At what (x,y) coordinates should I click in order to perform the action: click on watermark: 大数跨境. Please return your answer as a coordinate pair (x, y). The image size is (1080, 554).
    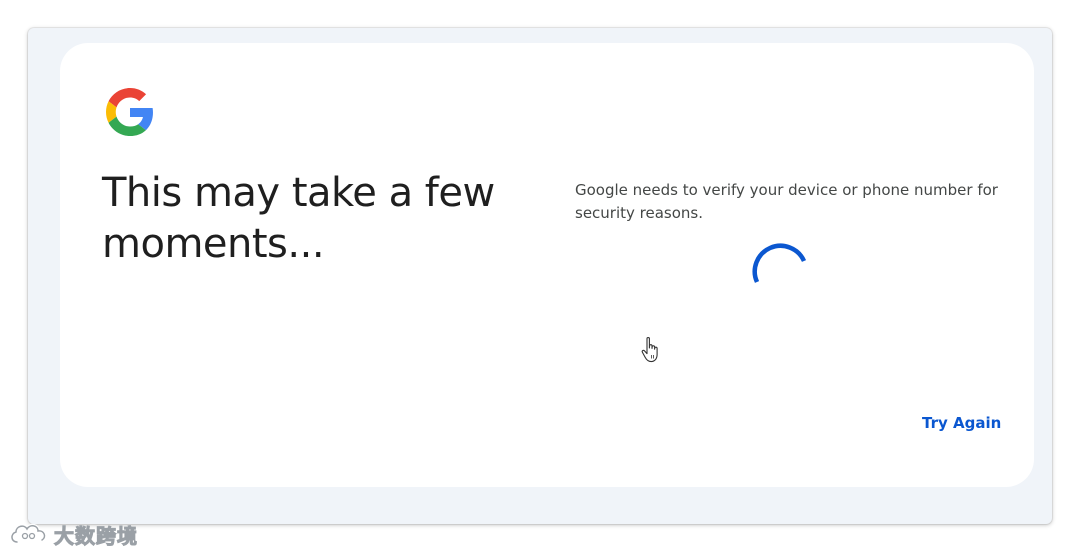
    Looking at the image, I should click on (73, 534).